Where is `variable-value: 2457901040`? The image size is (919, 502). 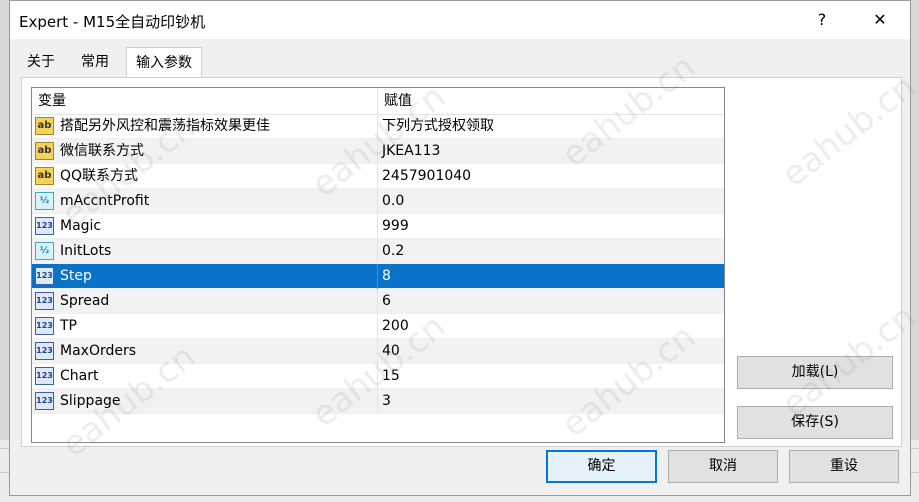 variable-value: 2457901040 is located at coordinates (426, 176).